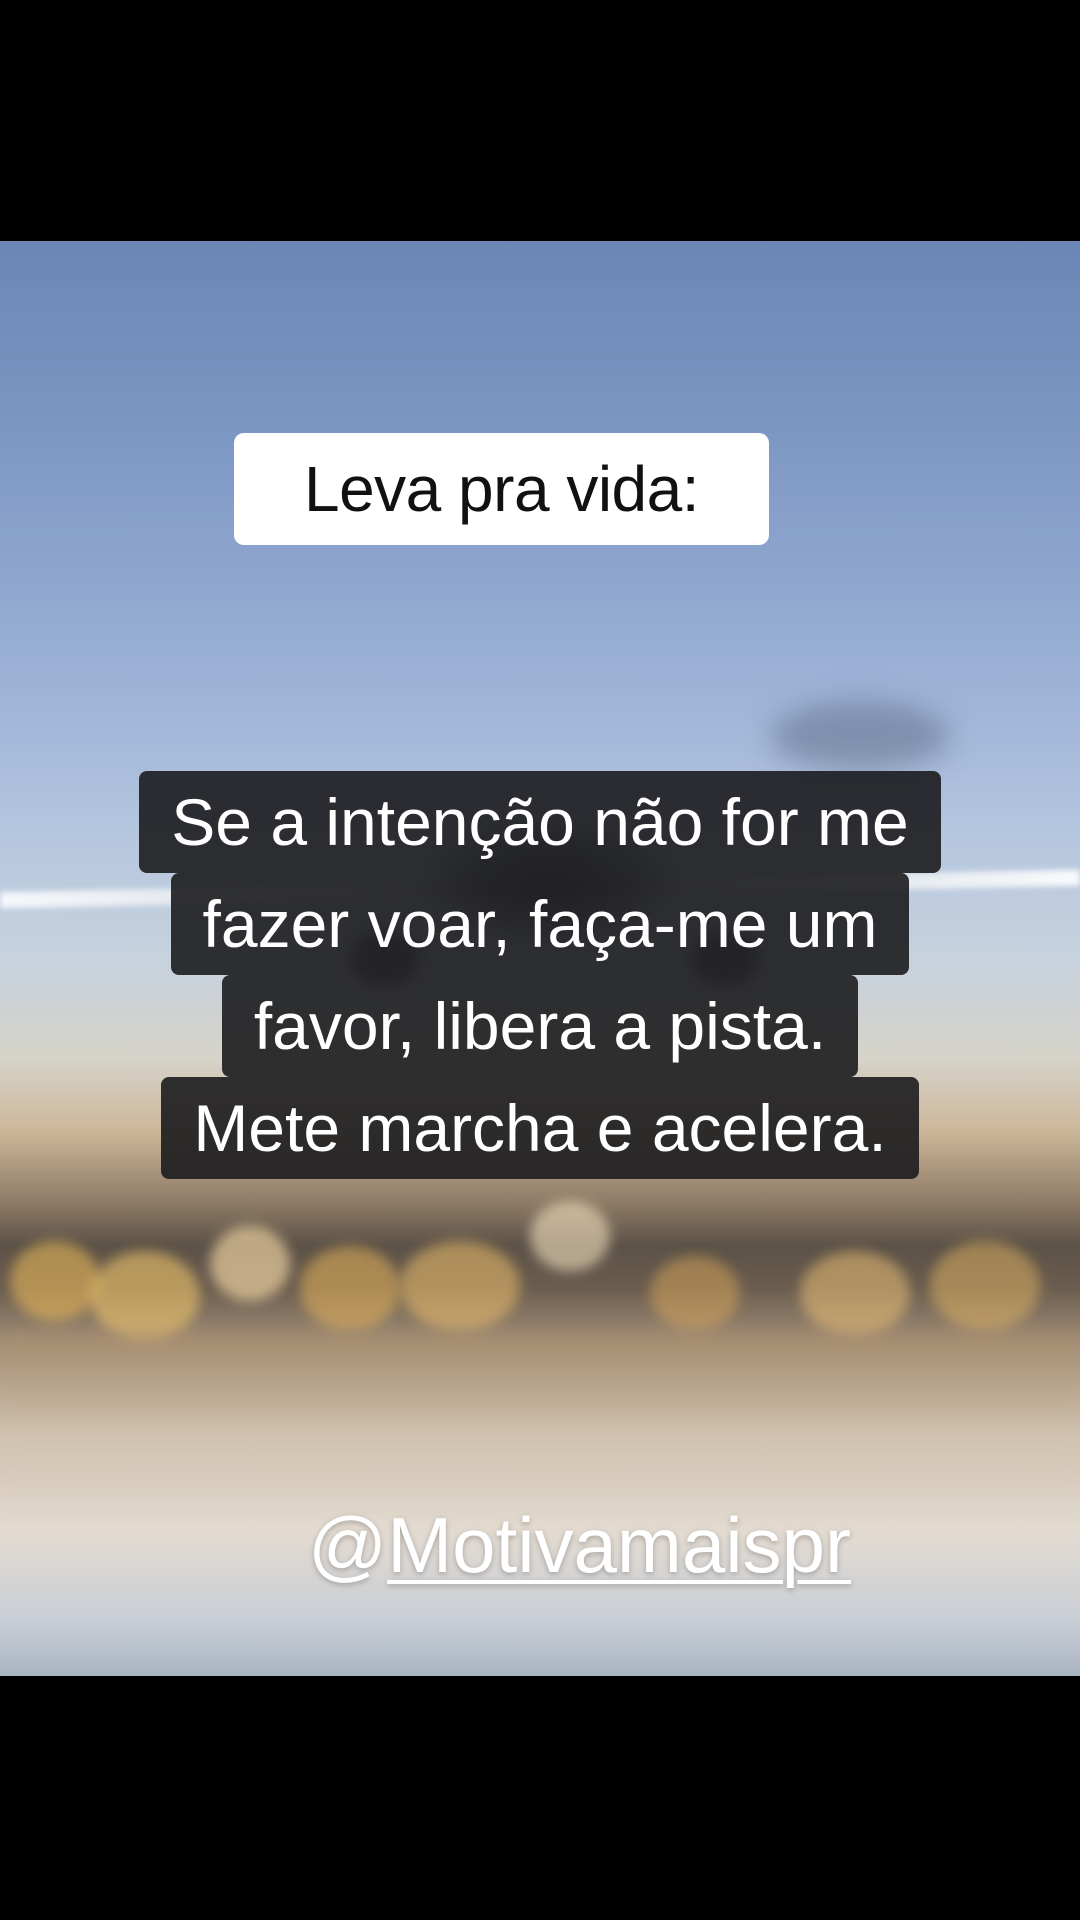 The height and width of the screenshot is (1920, 1080). I want to click on quote-line: Se a intenção não for me, so click(540, 822).